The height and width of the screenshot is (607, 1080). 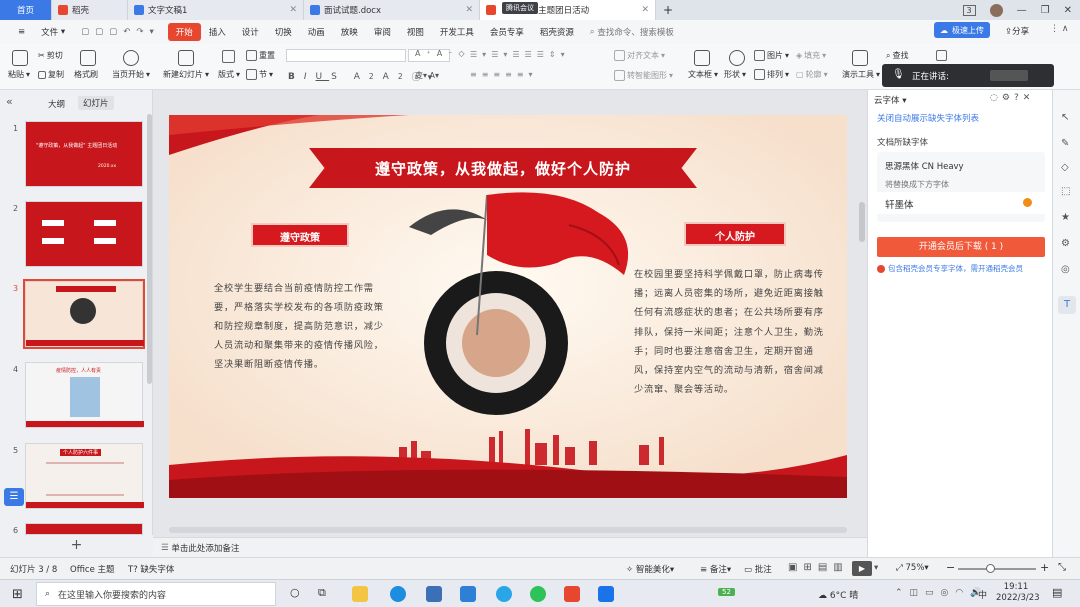 I want to click on close-window-icon: ✕, so click(x=1068, y=10).